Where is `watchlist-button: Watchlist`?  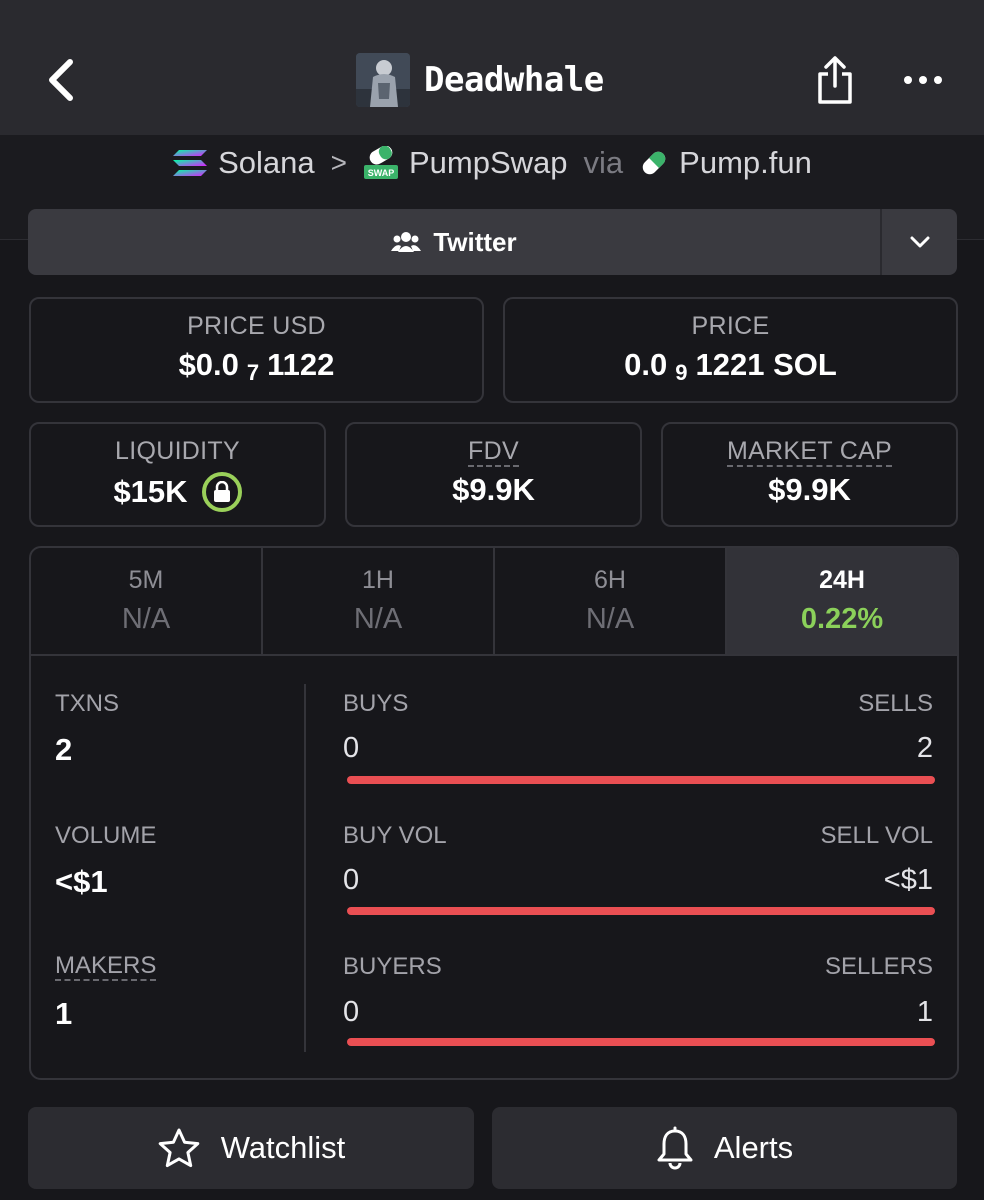
watchlist-button: Watchlist is located at coordinates (251, 1148).